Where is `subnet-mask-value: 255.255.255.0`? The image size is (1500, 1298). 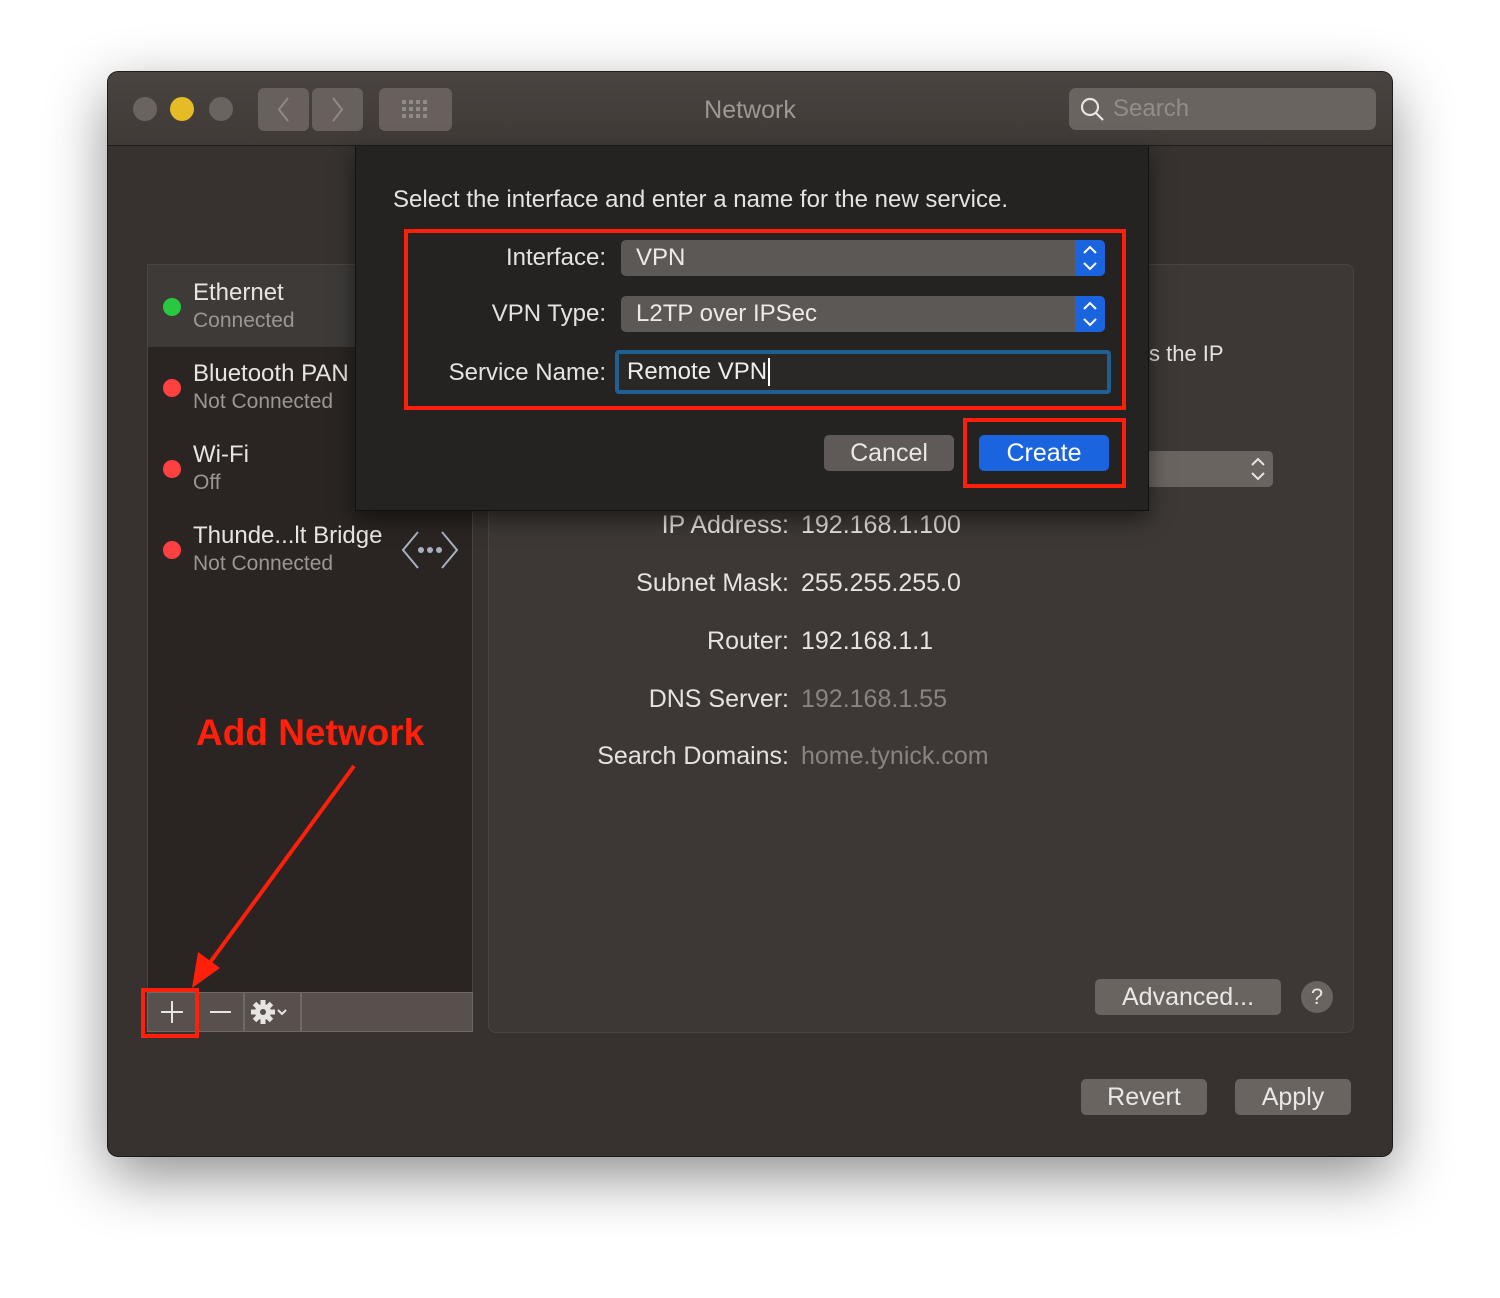 subnet-mask-value: 255.255.255.0 is located at coordinates (881, 583).